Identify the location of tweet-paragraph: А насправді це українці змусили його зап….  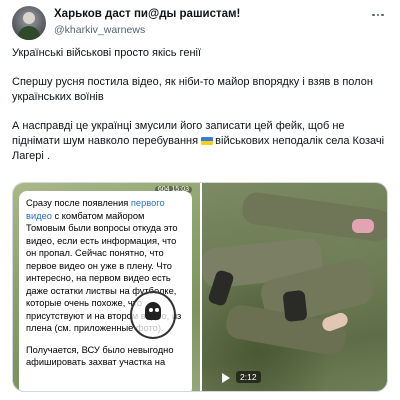
(200, 141).